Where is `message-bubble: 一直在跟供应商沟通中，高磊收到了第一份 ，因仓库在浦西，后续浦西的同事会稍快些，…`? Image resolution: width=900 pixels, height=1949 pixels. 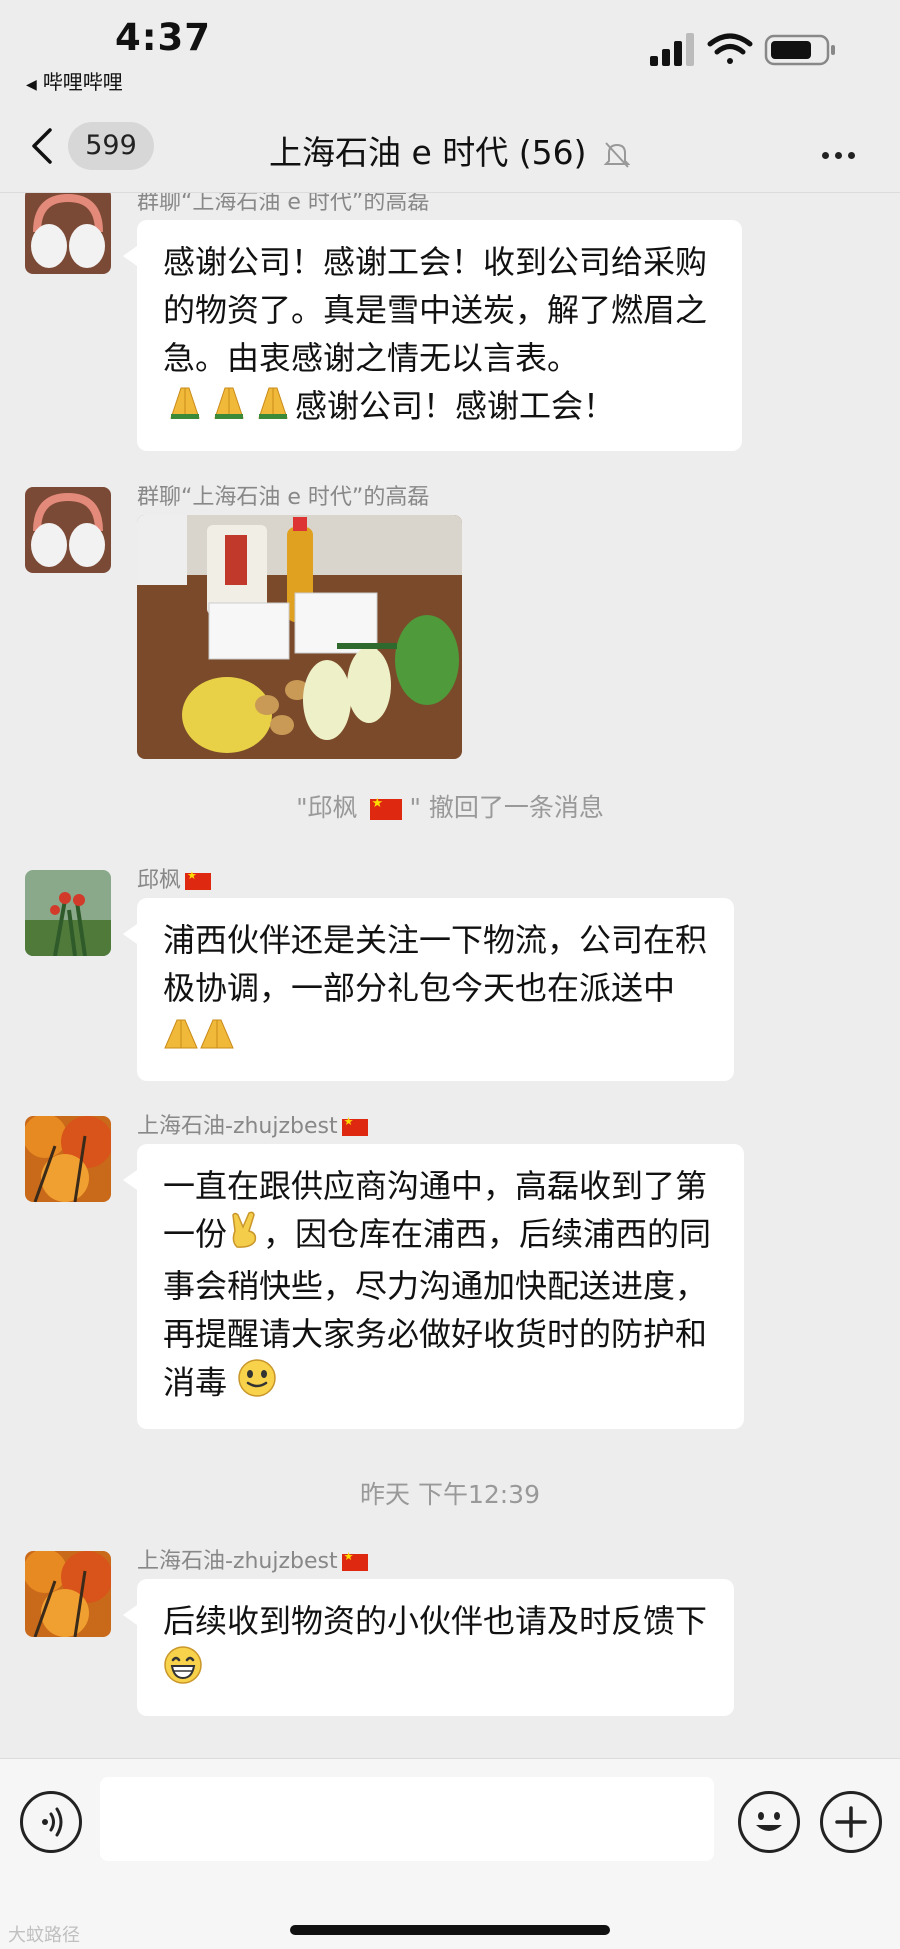 message-bubble: 一直在跟供应商沟通中，高磊收到了第一份 ，因仓库在浦西，后续浦西的同事会稍快些，… is located at coordinates (433, 1286).